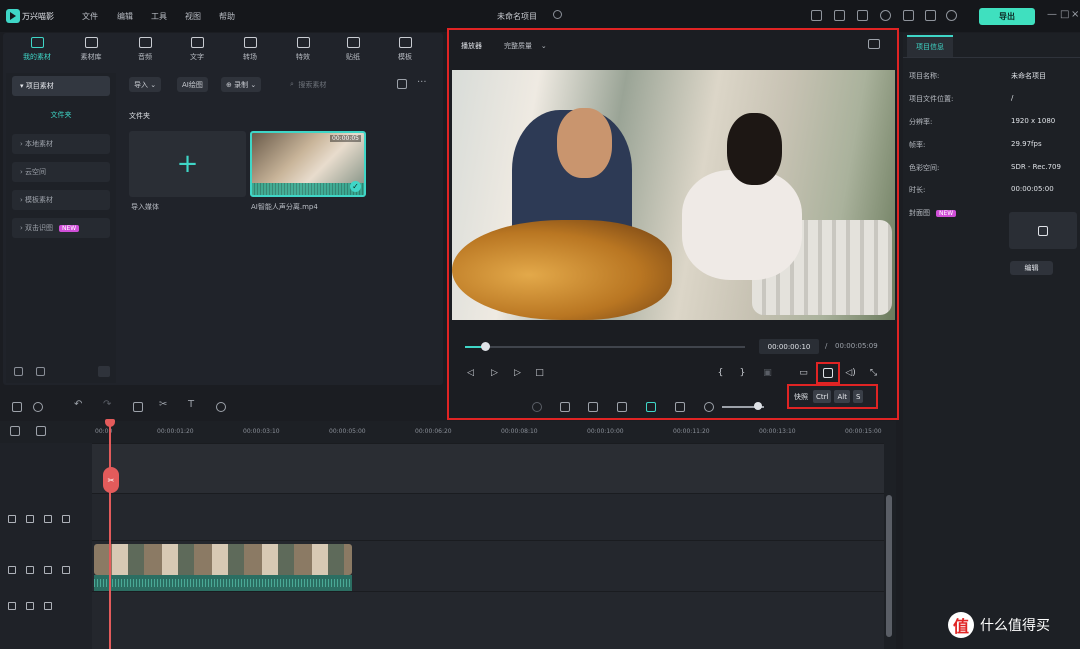  I want to click on text-tool-icon: T, so click(193, 404).